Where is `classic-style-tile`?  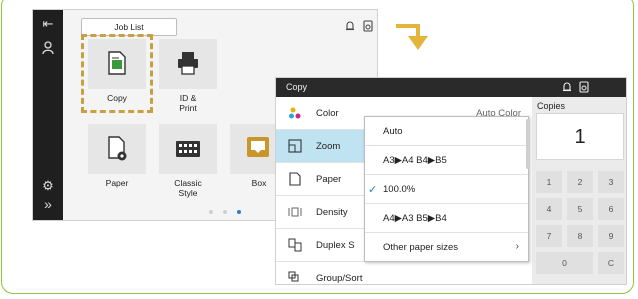
classic-style-tile is located at coordinates (188, 149).